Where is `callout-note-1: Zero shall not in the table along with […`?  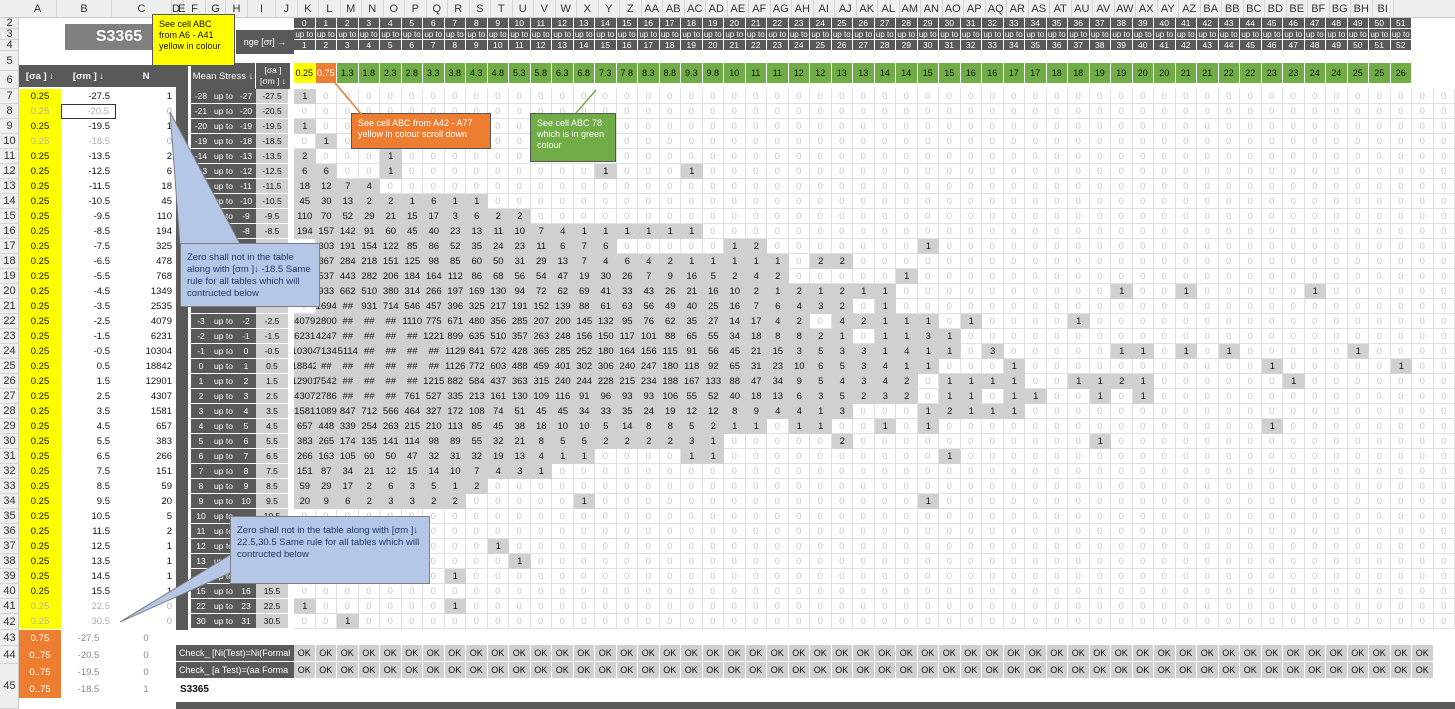 callout-note-1: Zero shall not in the table along with [… is located at coordinates (250, 275).